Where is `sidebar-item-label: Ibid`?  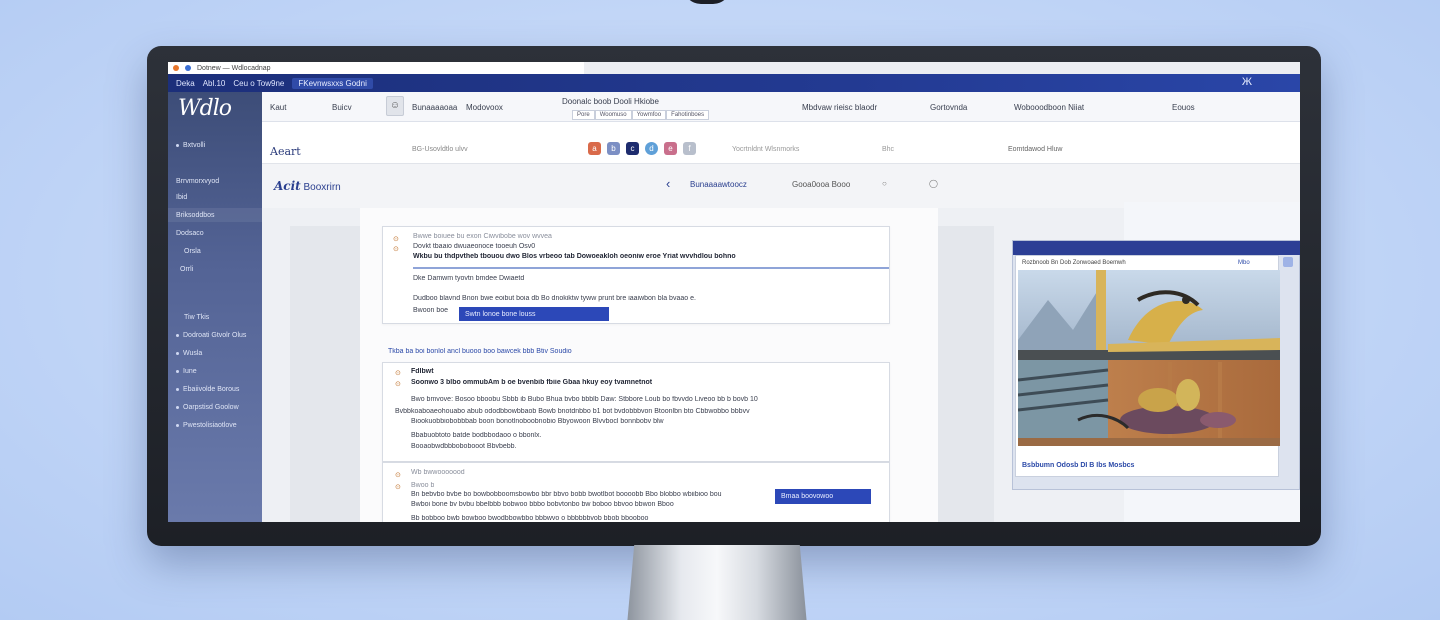
sidebar-item-label: Ibid is located at coordinates (182, 197).